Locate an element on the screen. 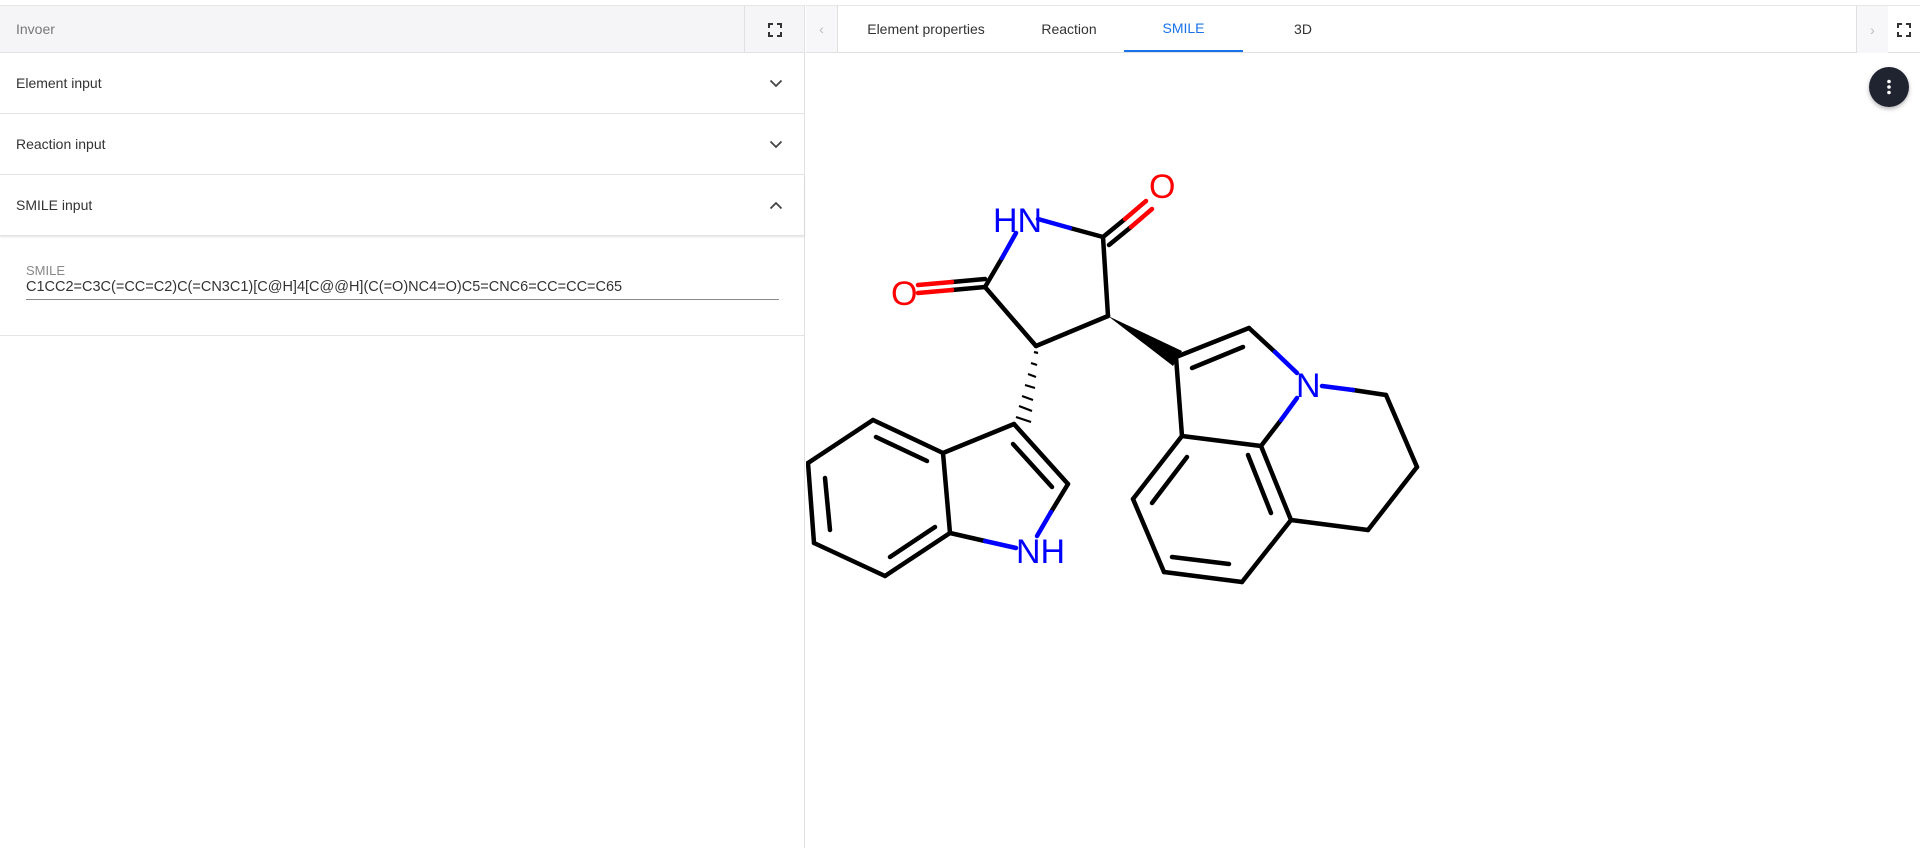 The width and height of the screenshot is (1920, 848). hash-bond is located at coordinates (1027, 387).